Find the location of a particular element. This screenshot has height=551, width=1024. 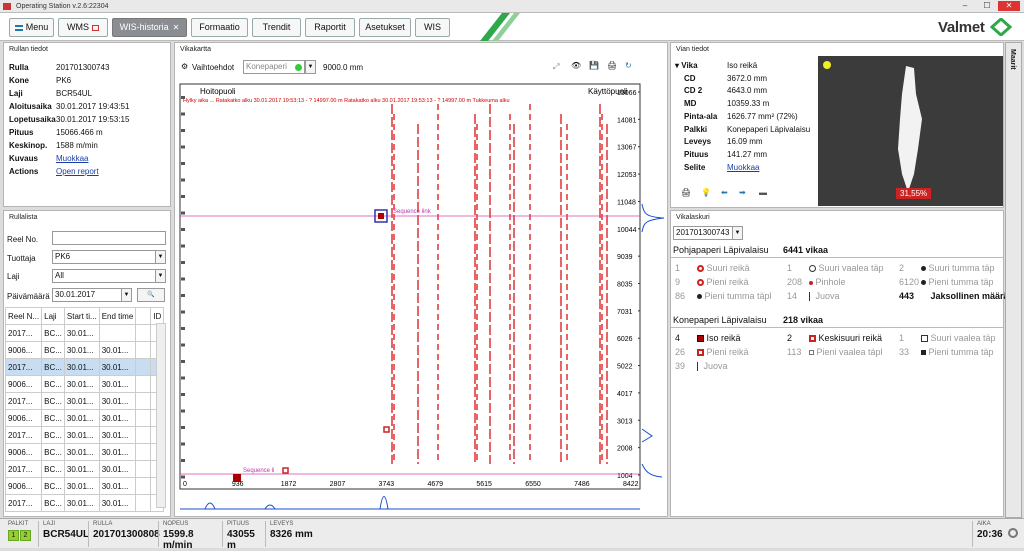

ruler-icon: ▬ is located at coordinates (763, 192).